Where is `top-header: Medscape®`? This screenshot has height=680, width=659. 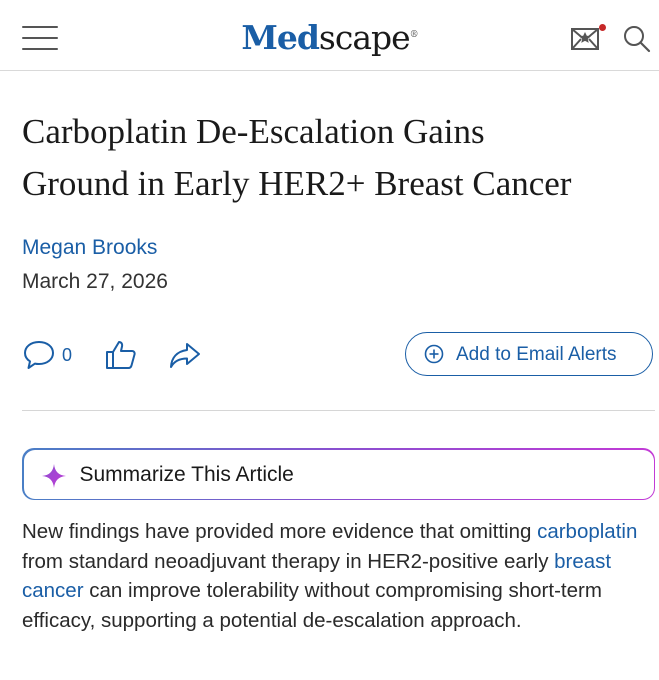
top-header: Medscape® is located at coordinates (329, 35).